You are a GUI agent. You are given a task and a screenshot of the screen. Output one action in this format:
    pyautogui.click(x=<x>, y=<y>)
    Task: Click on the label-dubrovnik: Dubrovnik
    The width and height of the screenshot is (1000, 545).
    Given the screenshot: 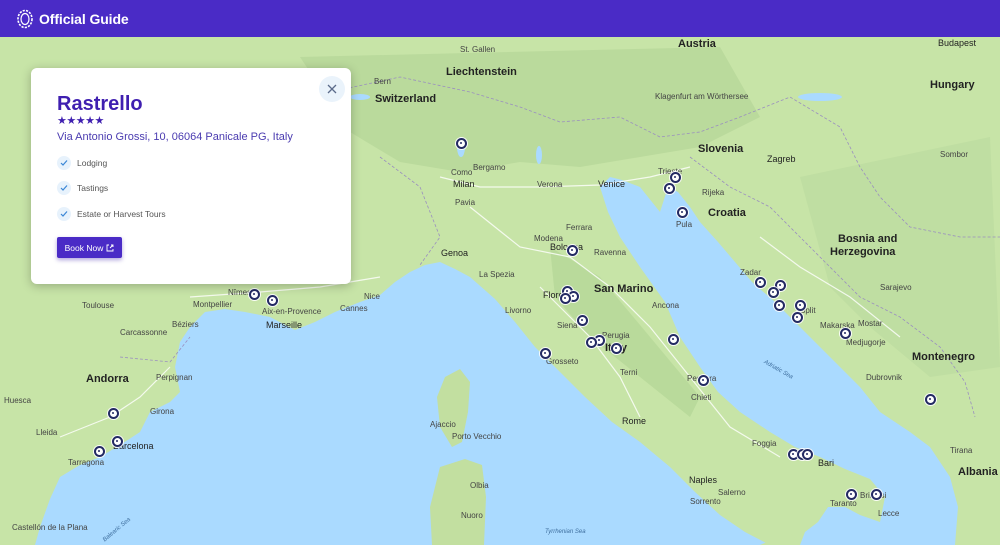 What is the action you would take?
    pyautogui.click(x=884, y=377)
    